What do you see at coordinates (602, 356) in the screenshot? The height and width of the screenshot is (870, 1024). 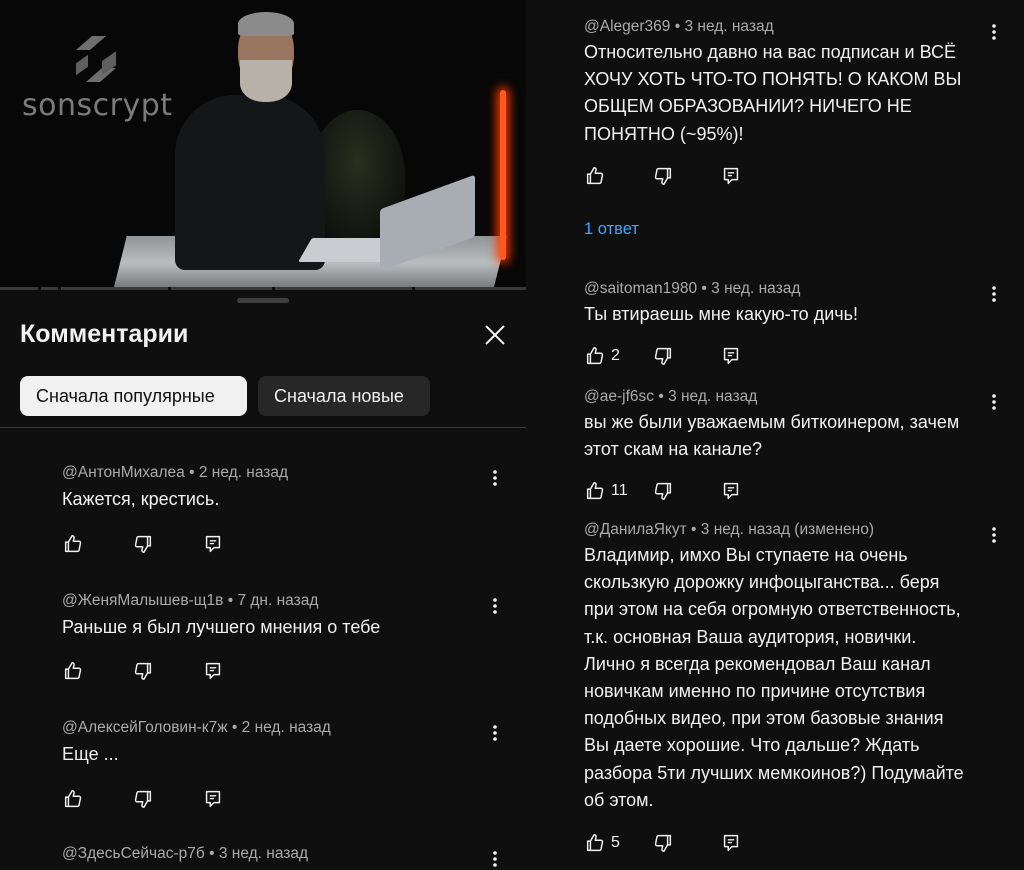 I see `like-button: 2` at bounding box center [602, 356].